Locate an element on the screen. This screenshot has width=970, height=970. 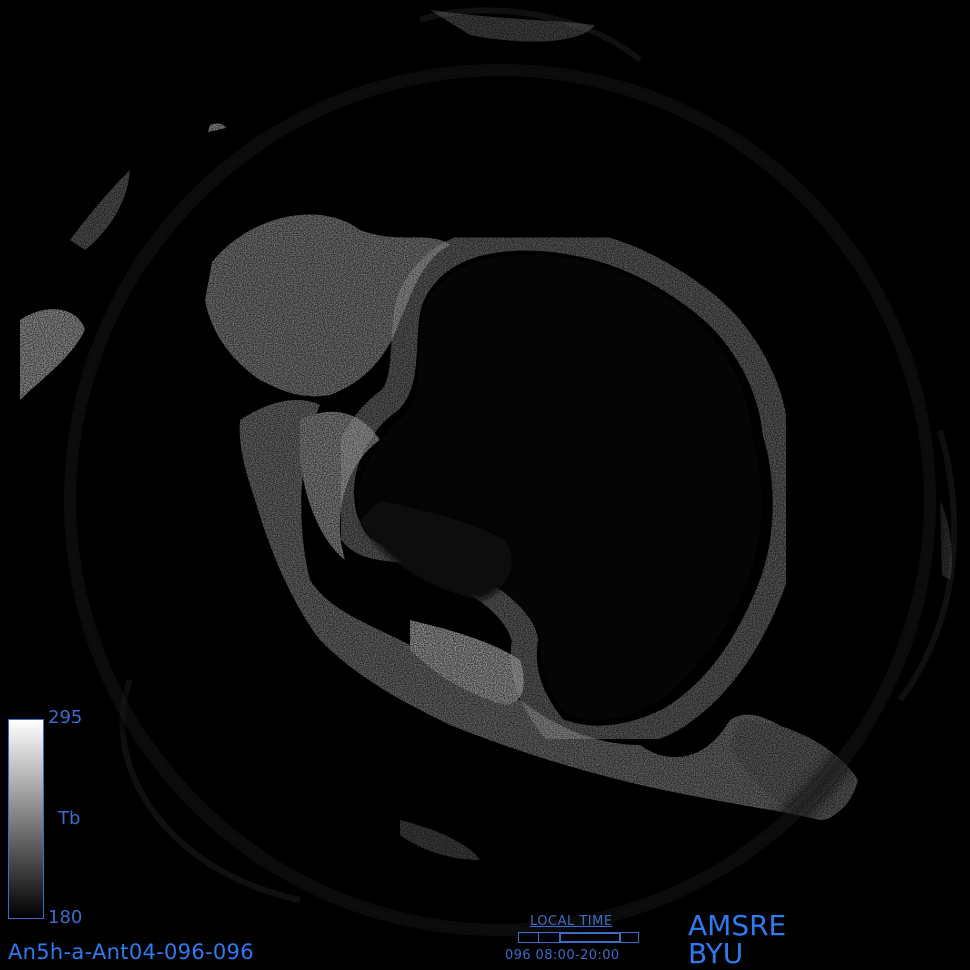
colorbar-min-label: 180 is located at coordinates (65, 917).